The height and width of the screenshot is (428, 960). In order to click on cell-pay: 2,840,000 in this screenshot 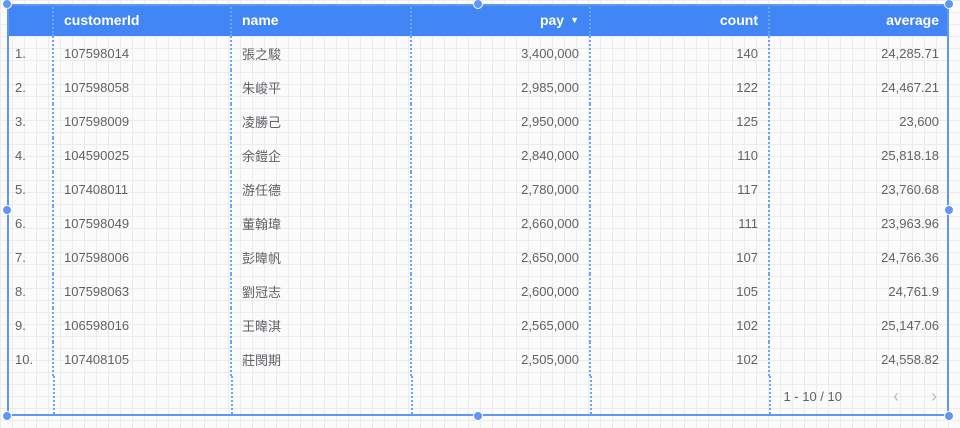, I will do `click(500, 155)`.